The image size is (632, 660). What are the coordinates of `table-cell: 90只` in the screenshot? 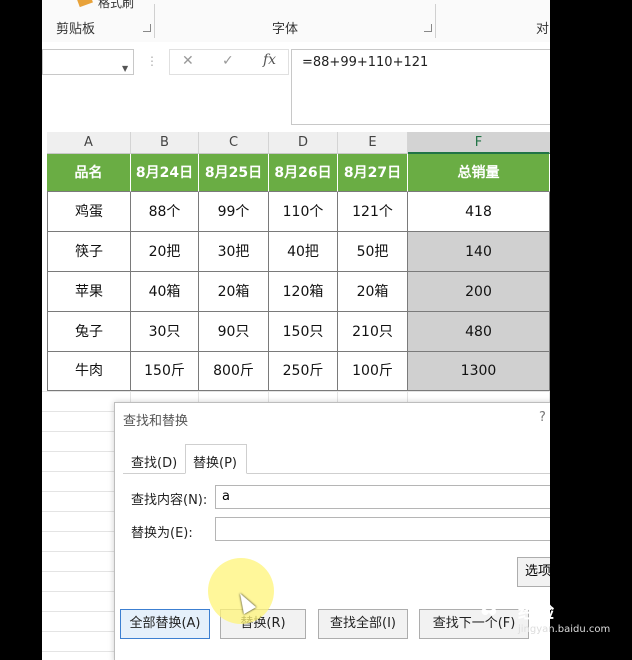 It's located at (234, 332).